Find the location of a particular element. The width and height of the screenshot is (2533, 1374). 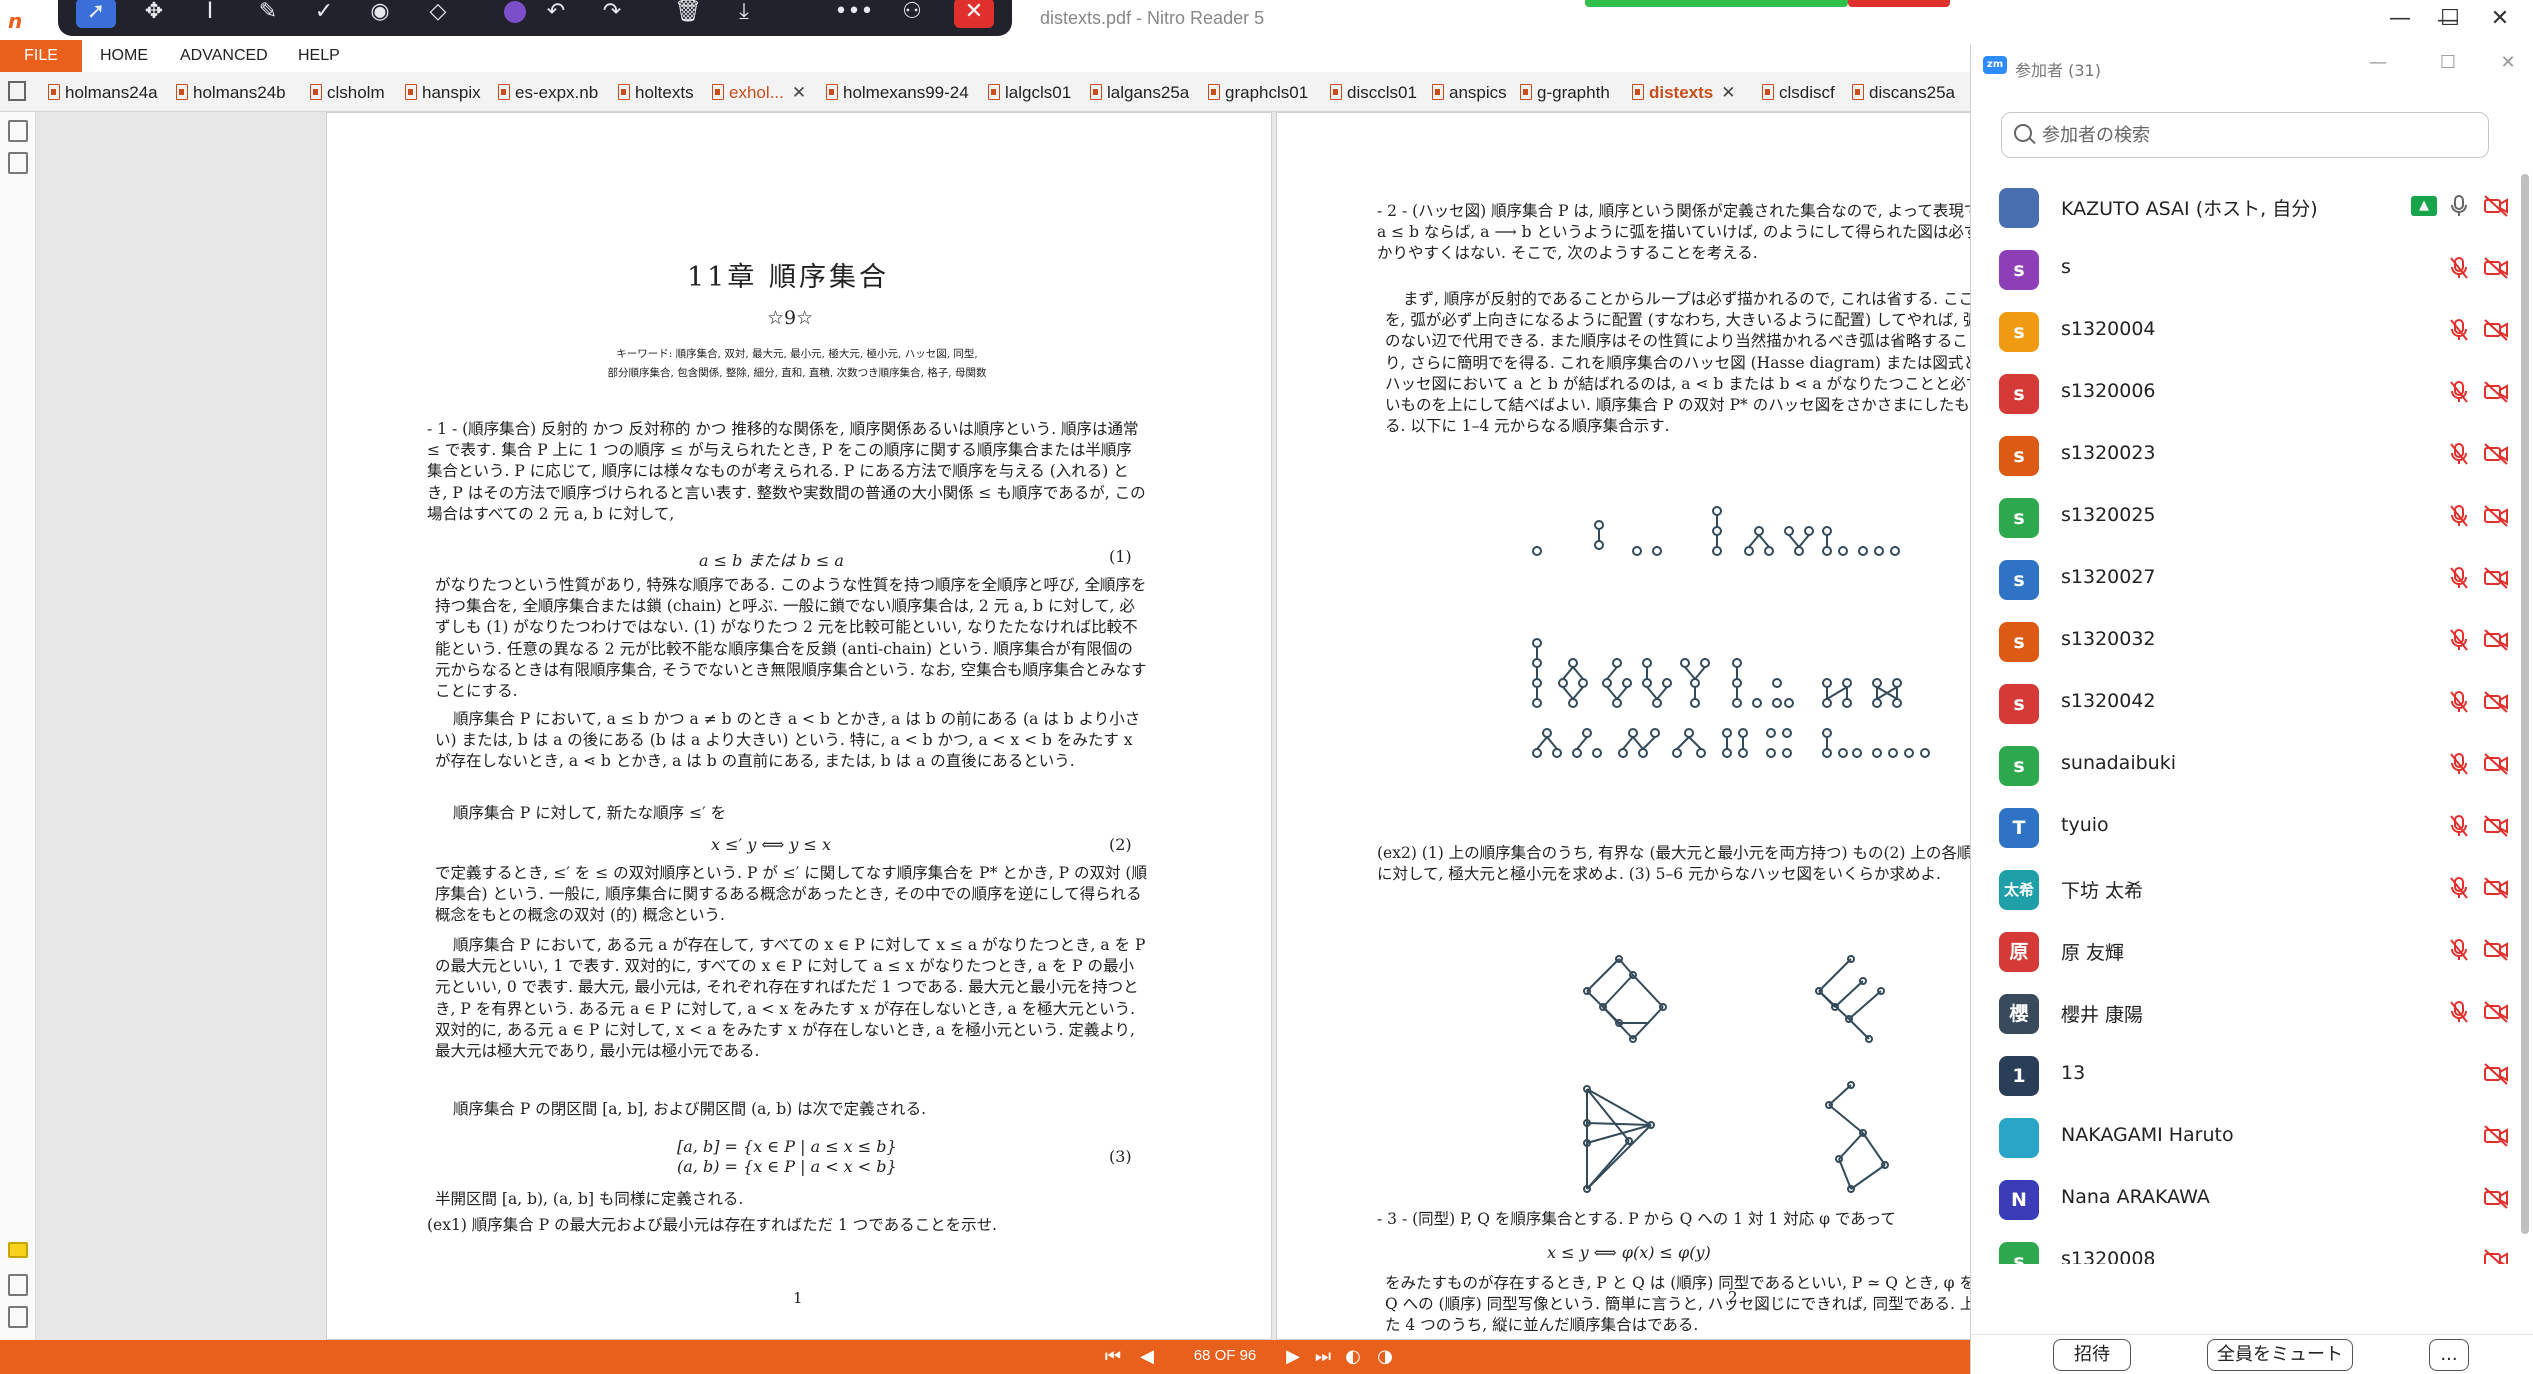

tab-document: g-graphth is located at coordinates (1565, 93).